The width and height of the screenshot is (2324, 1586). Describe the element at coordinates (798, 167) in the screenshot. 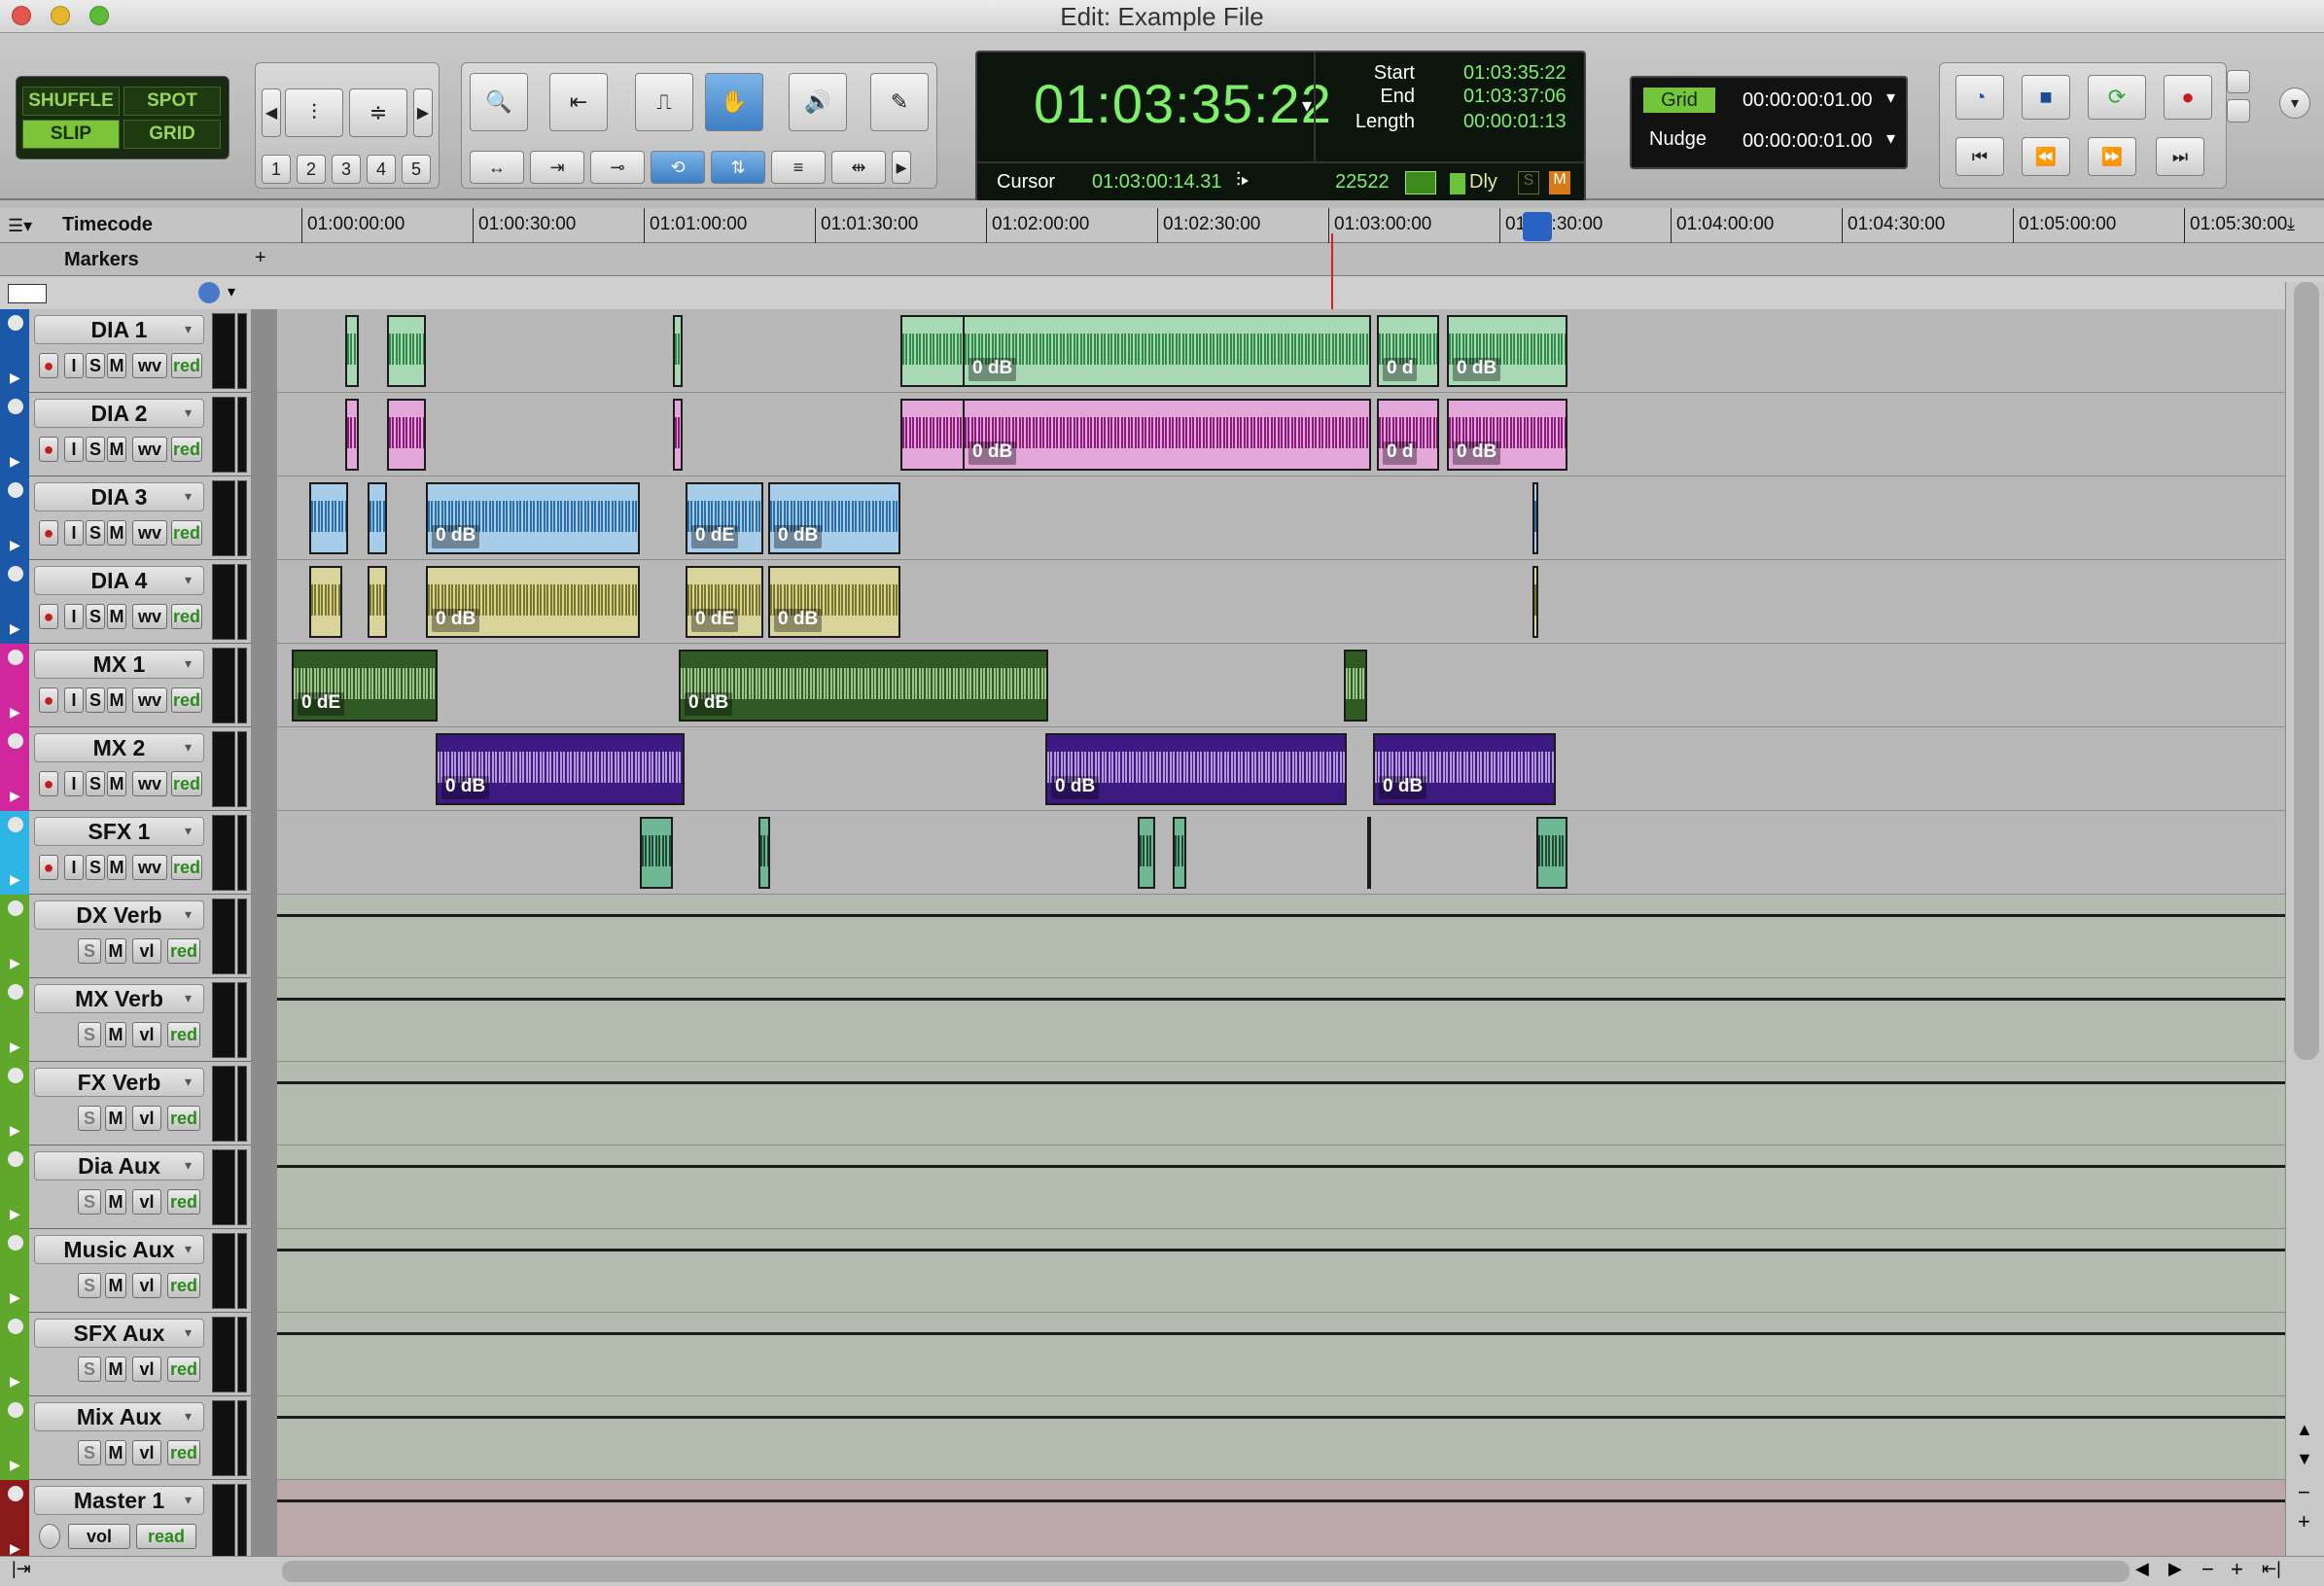

I see `automation-follows-icon: ≡` at that location.